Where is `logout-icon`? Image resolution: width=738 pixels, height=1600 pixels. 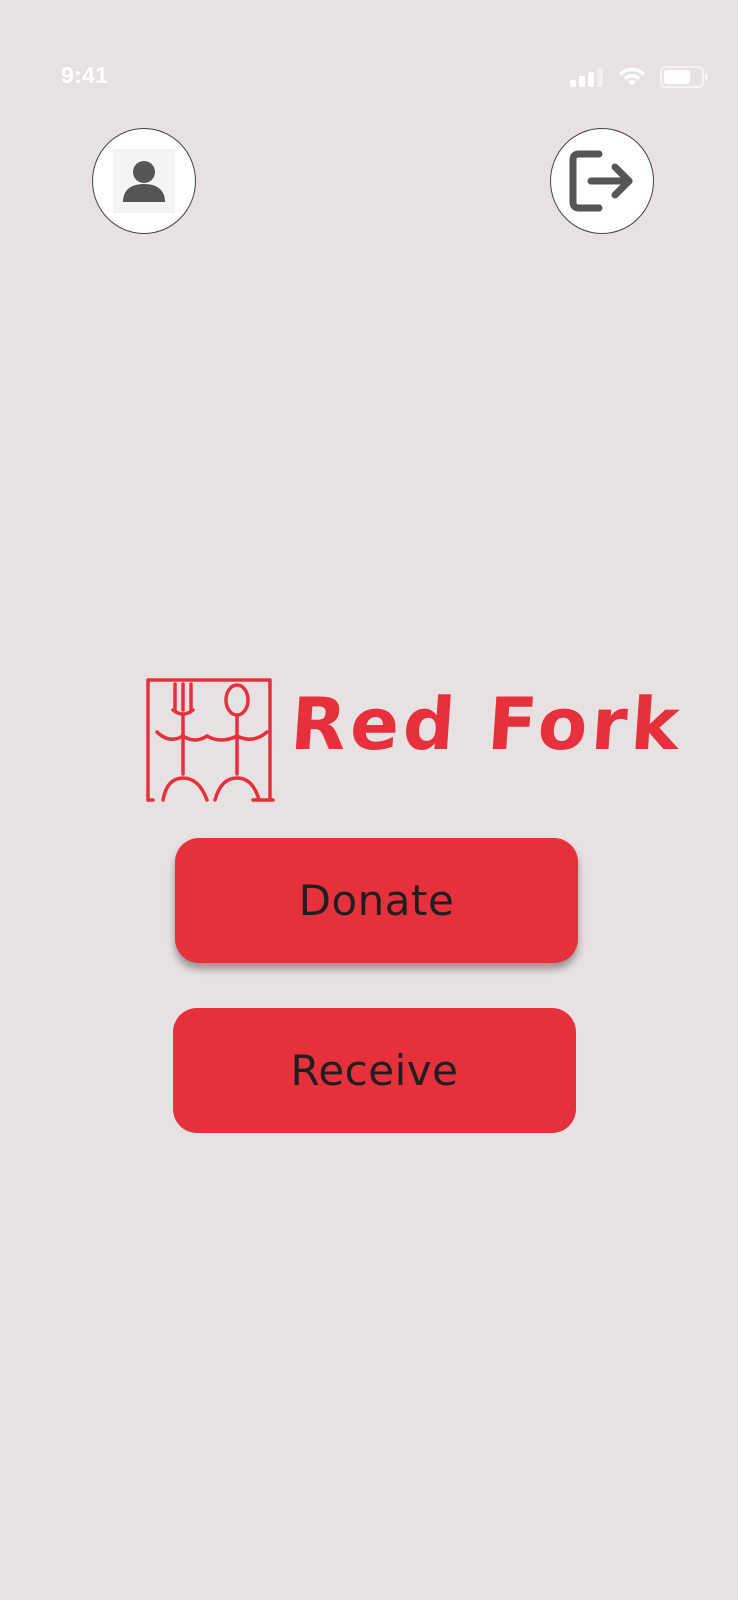
logout-icon is located at coordinates (601, 181).